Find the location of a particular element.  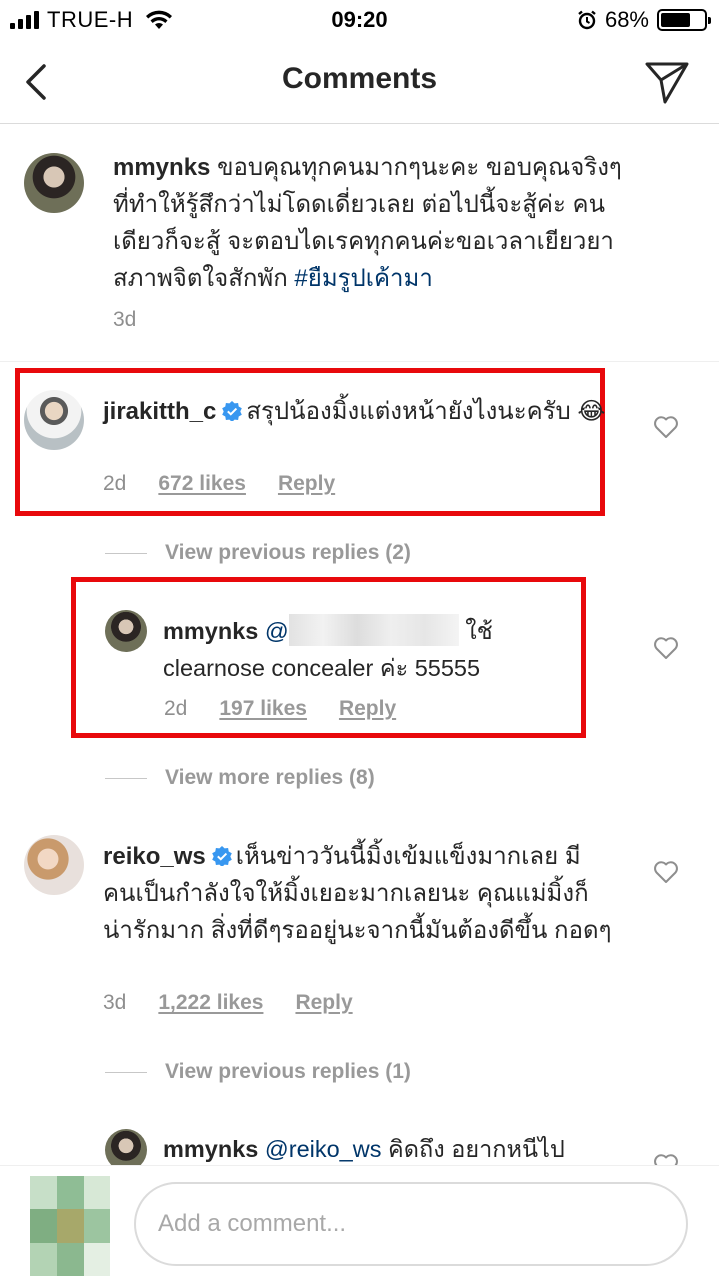

view-previous-replies: View previous replies (1) is located at coordinates (258, 1072).